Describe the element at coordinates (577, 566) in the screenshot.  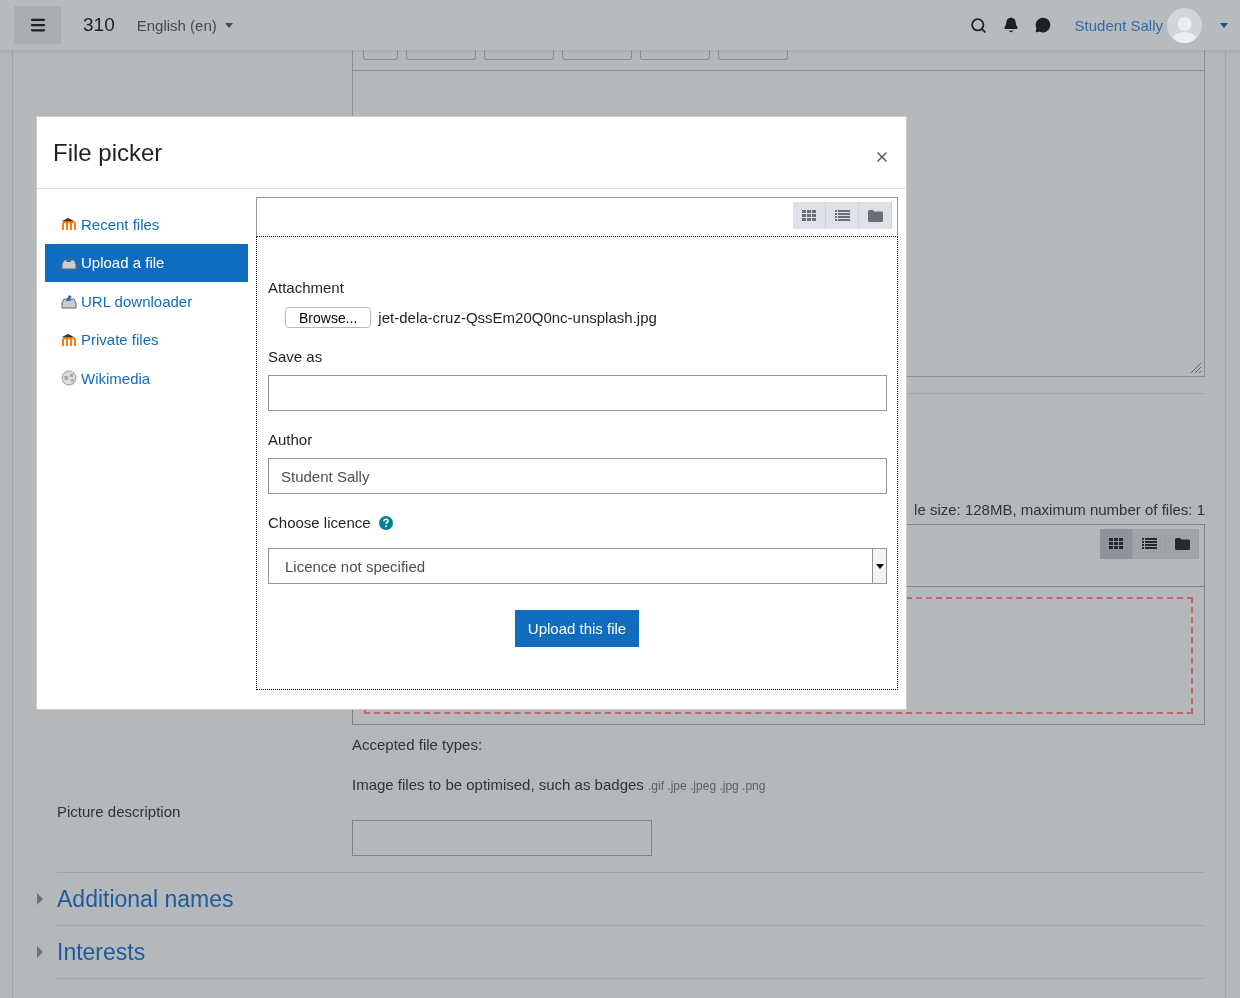
I see `licence-dropdown: Licence not specified` at that location.